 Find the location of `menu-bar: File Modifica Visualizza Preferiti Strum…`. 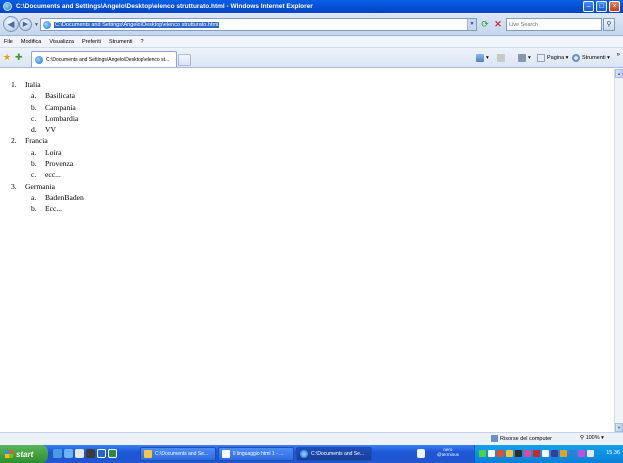

menu-bar: File Modifica Visualizza Preferiti Strum… is located at coordinates (311, 42).